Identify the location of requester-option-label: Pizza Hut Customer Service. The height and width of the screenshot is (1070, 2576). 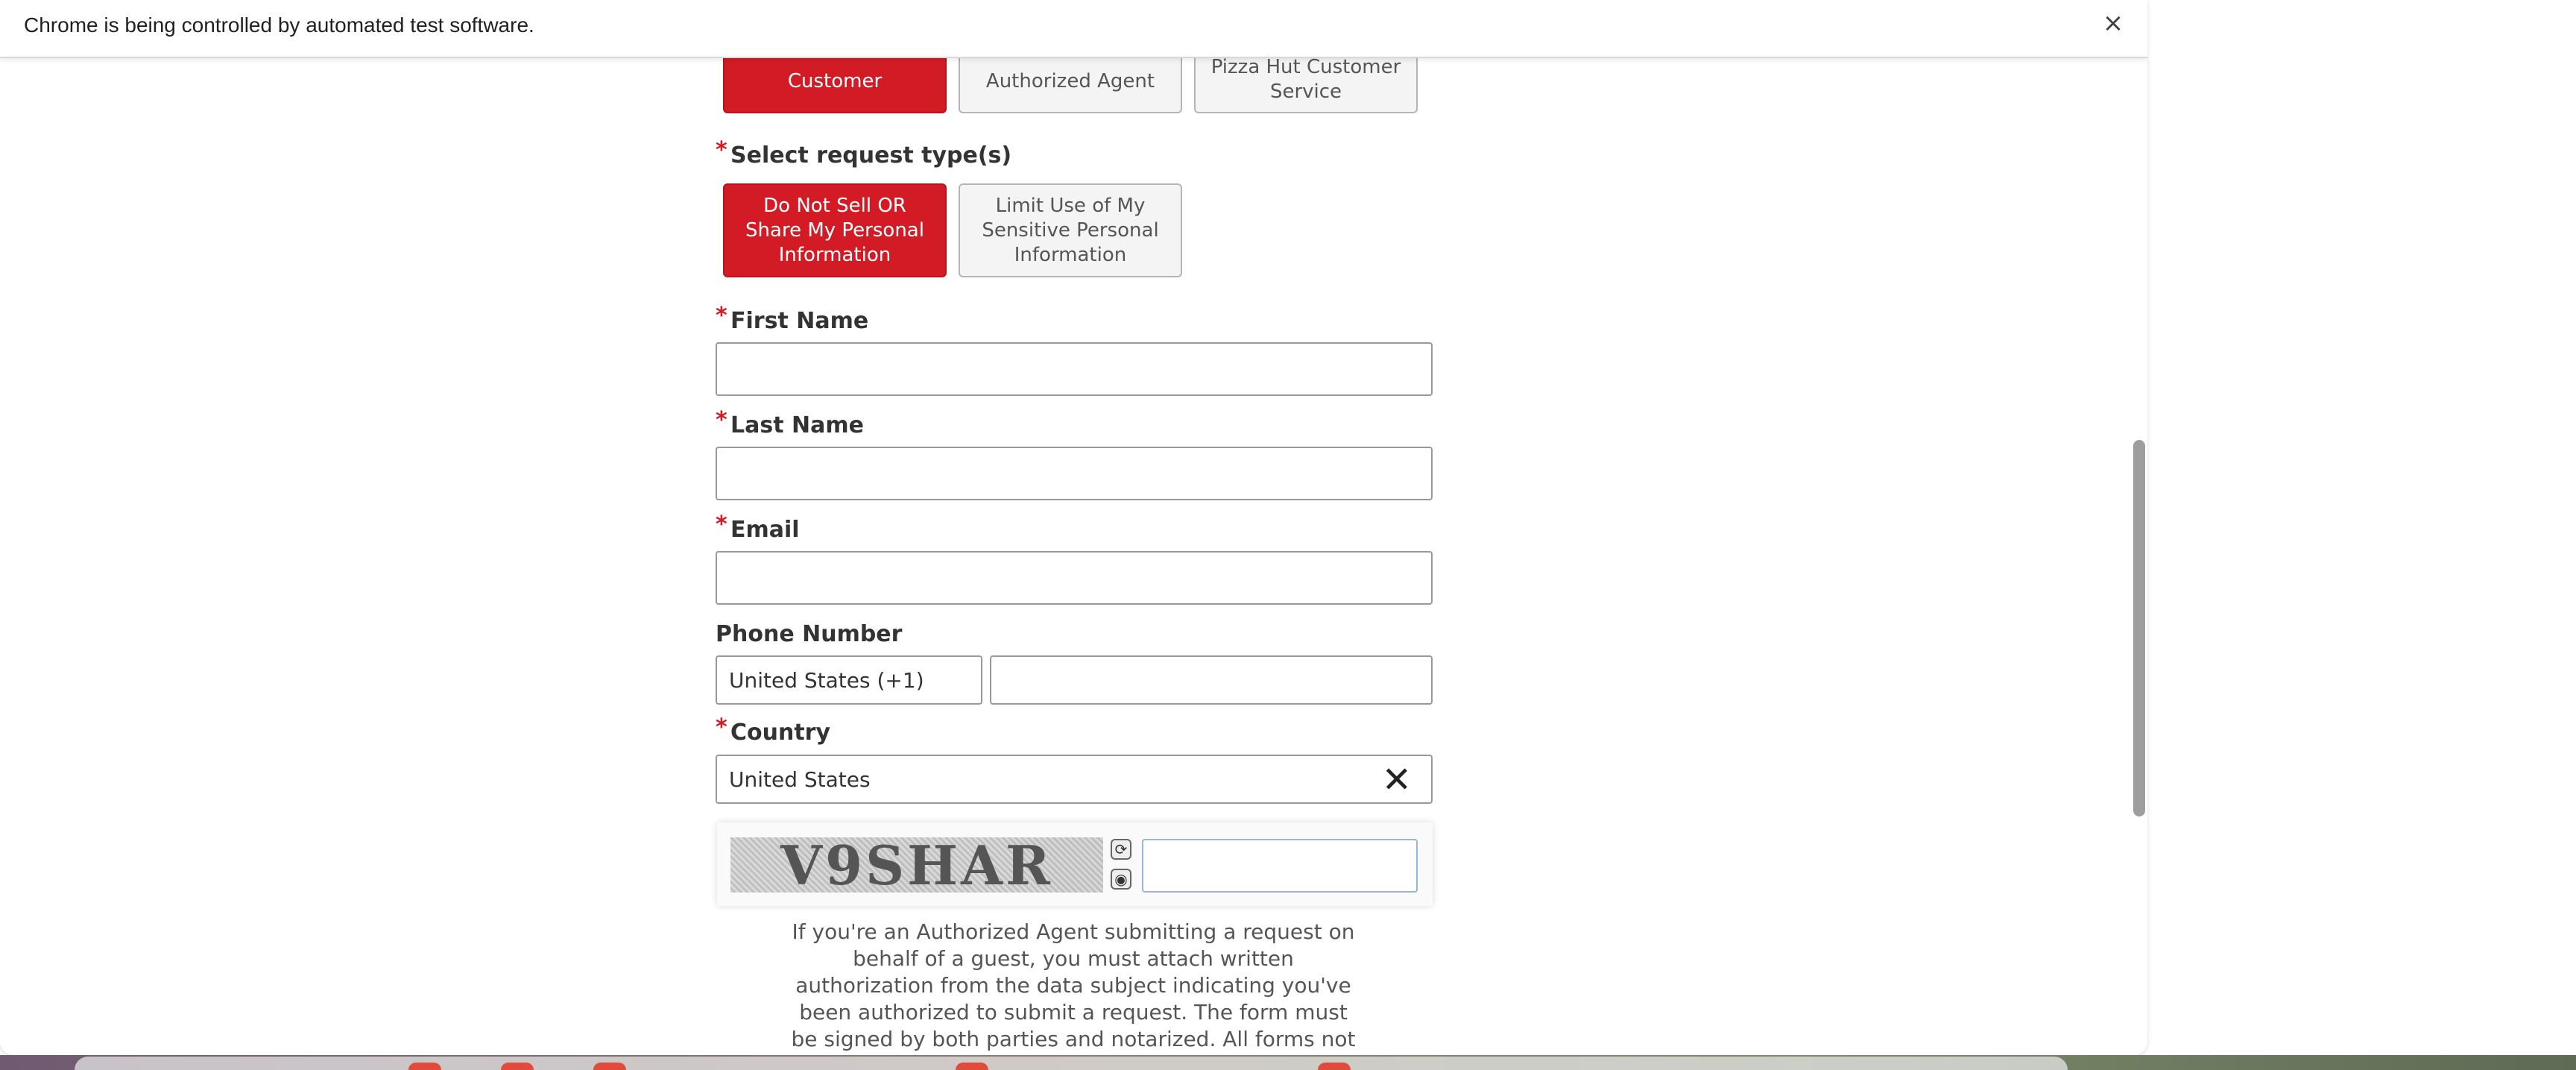
(1305, 79).